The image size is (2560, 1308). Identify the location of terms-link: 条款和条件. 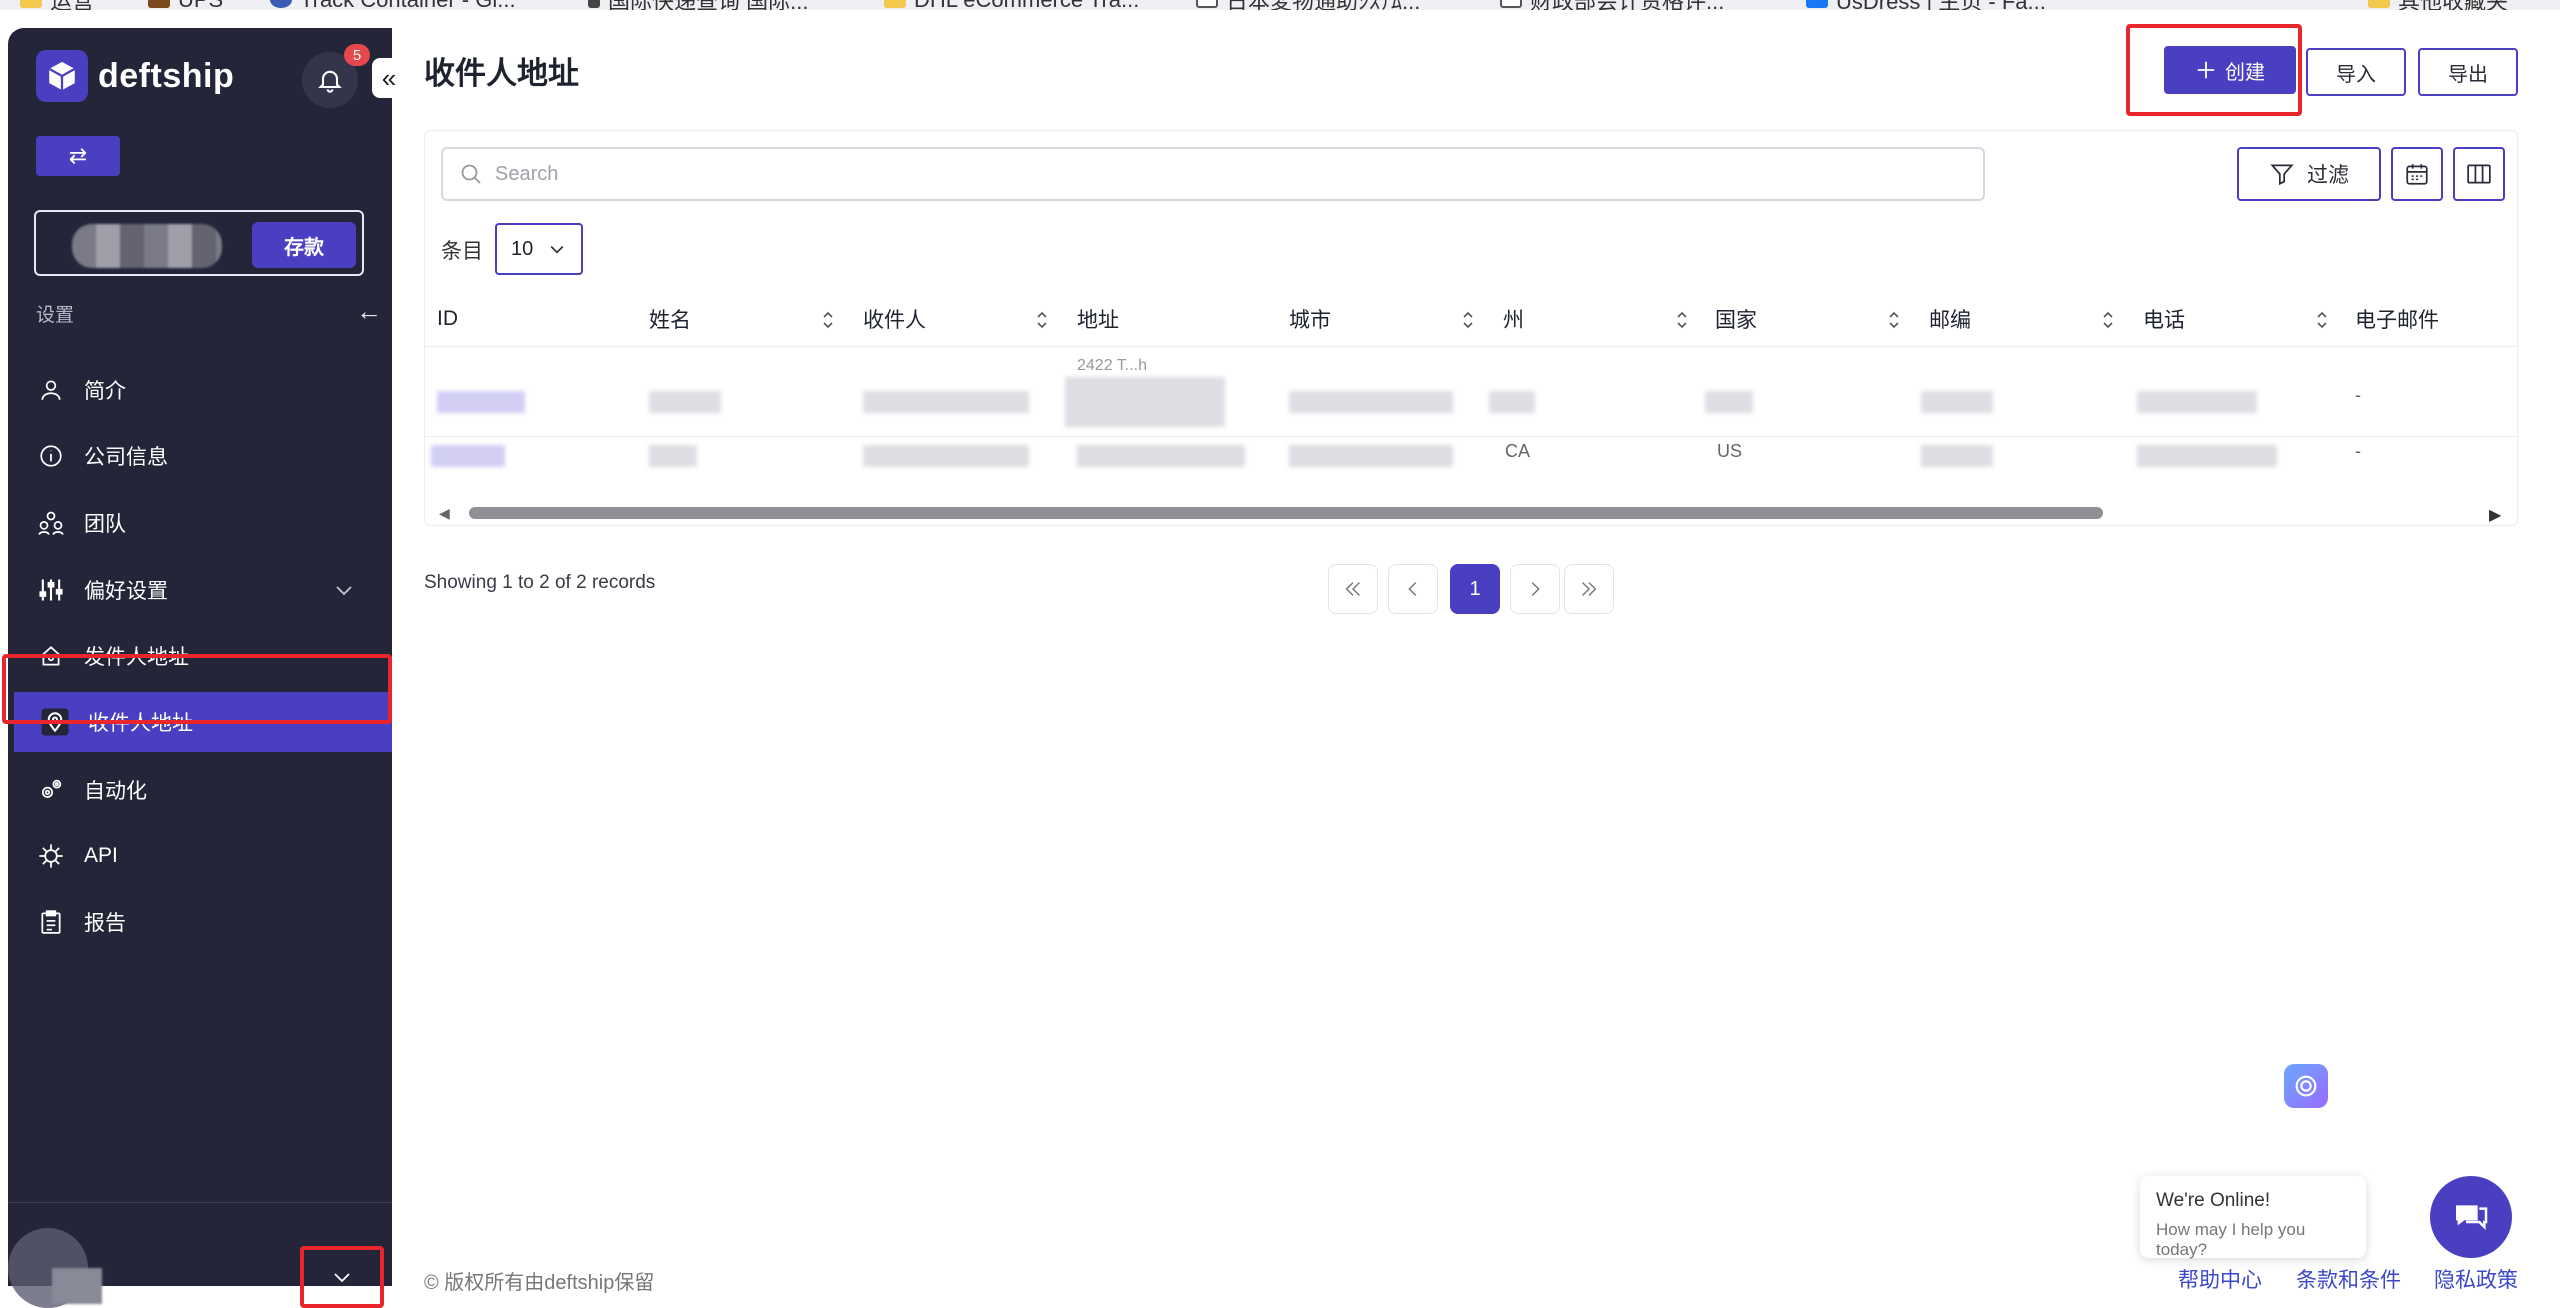
(2348, 1279).